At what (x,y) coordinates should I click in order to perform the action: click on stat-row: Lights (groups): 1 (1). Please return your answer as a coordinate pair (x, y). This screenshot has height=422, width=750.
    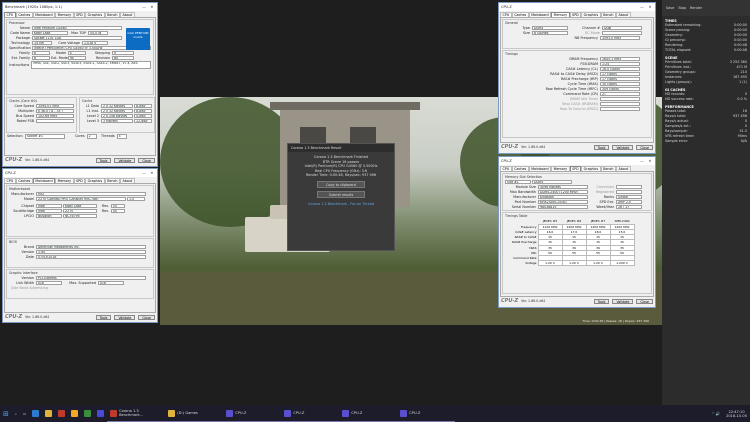
    Looking at the image, I should click on (706, 82).